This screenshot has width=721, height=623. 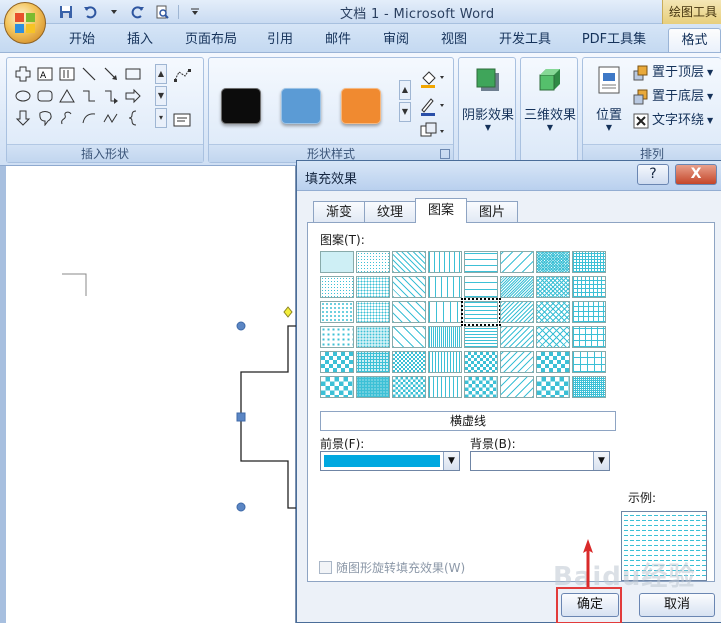 I want to click on cross-shape-icon, so click(x=23, y=74).